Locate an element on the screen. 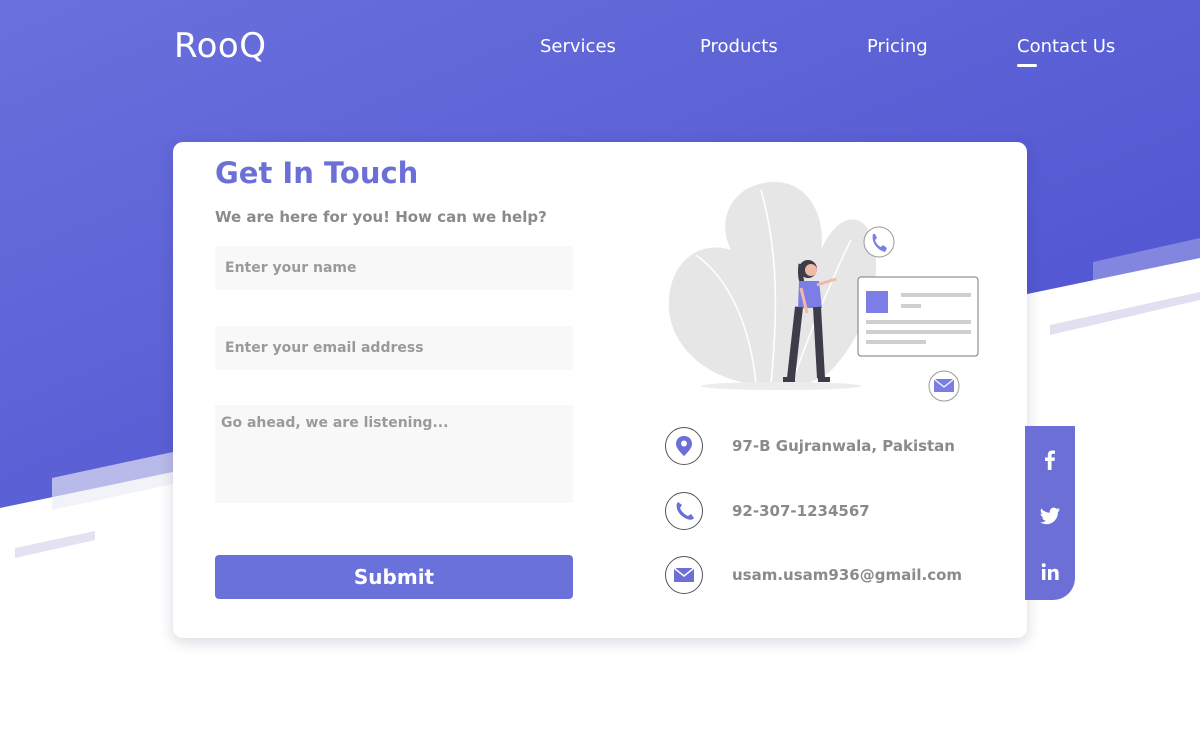 The image size is (1200, 750). envelope-icon is located at coordinates (684, 575).